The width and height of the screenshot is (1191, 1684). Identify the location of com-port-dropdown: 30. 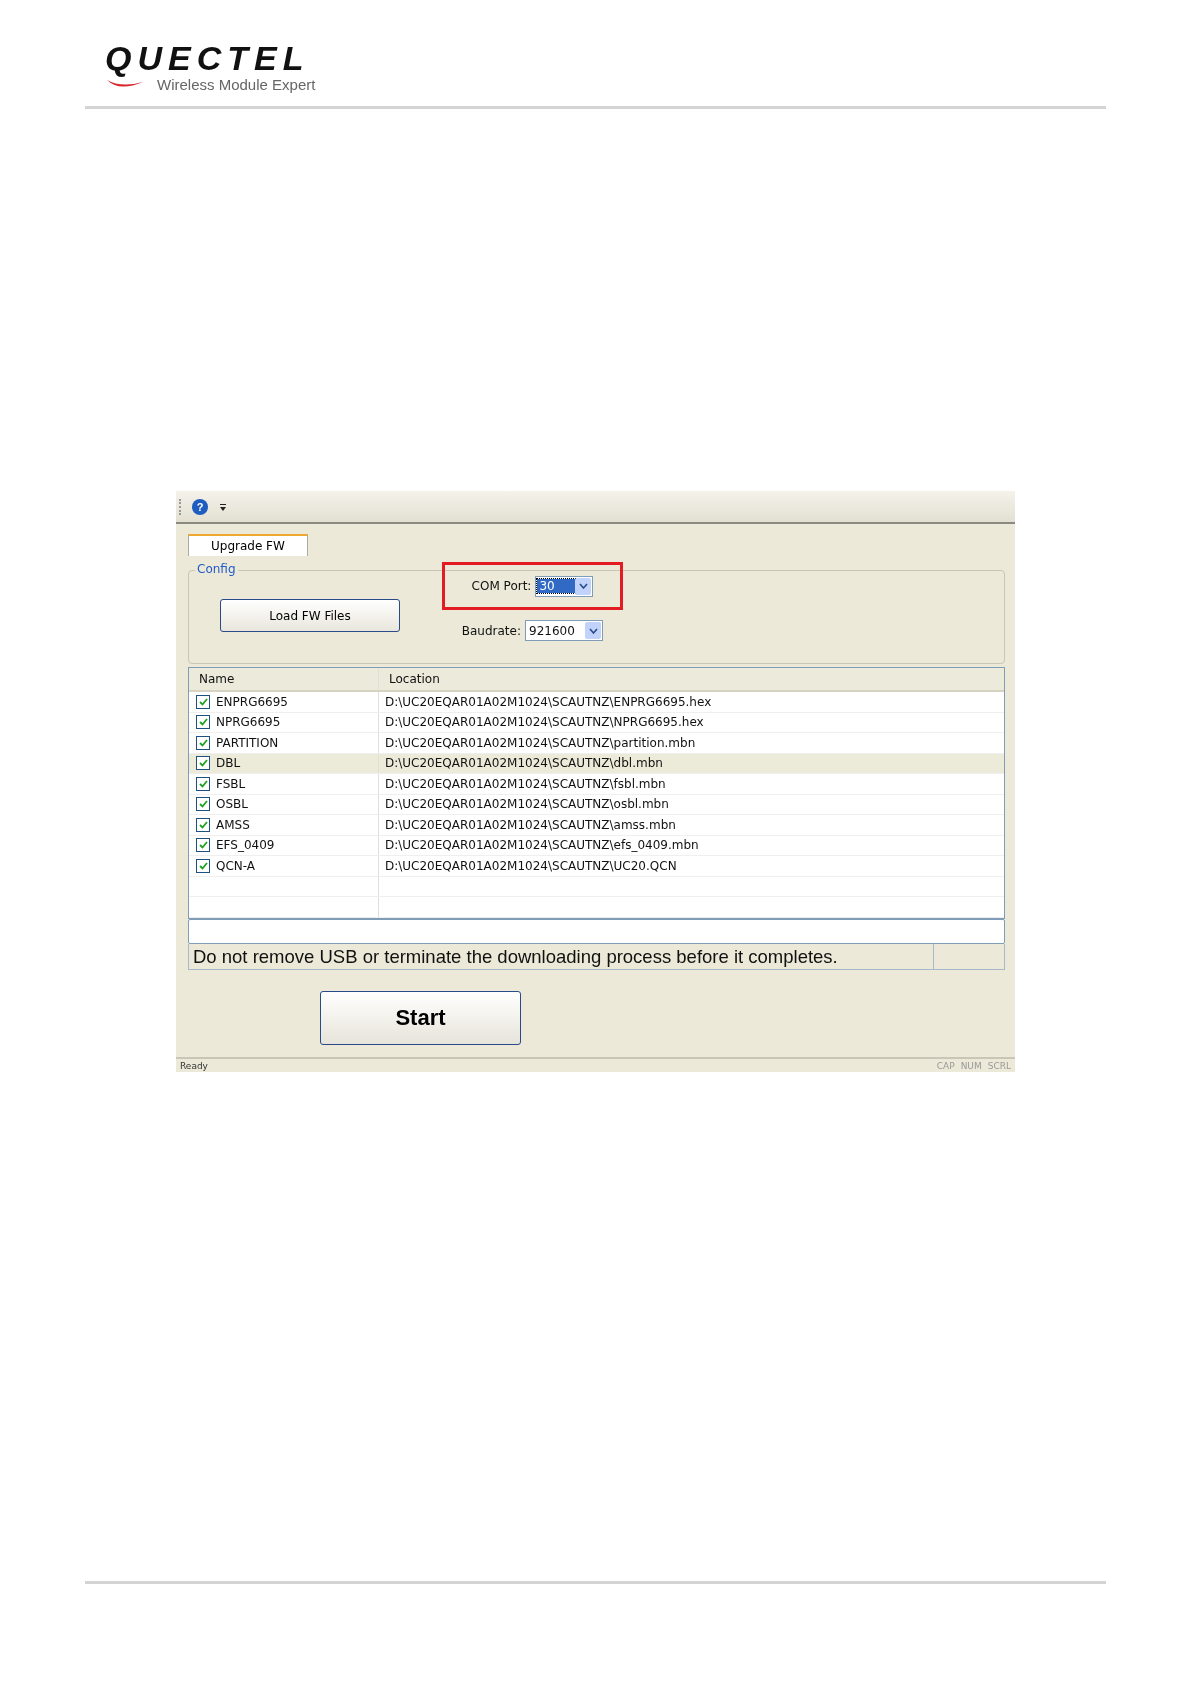
(564, 586).